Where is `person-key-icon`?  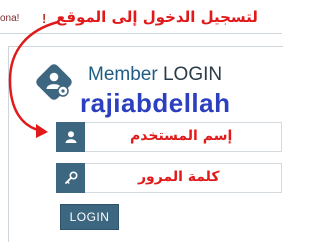 person-key-icon is located at coordinates (54, 82).